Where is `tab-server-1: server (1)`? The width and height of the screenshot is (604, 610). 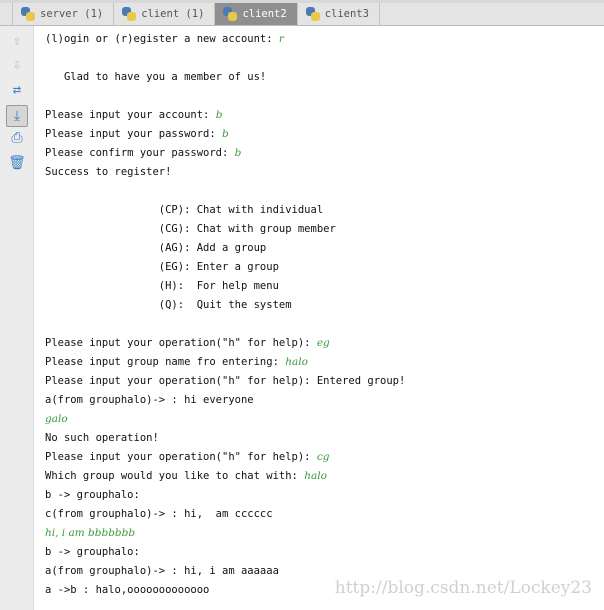
tab-server-1: server (1) is located at coordinates (64, 14).